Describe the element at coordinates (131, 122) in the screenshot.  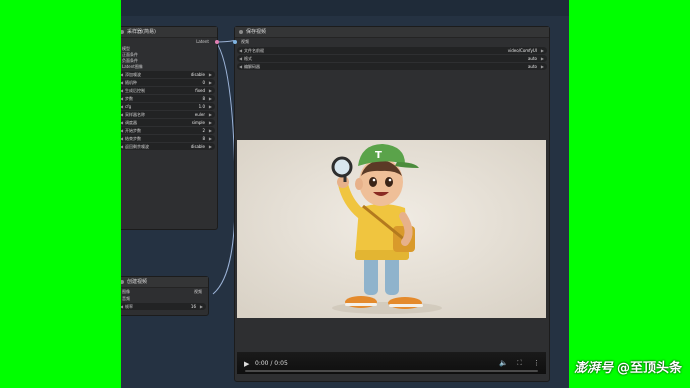
I see `widget-label: 调度器` at that location.